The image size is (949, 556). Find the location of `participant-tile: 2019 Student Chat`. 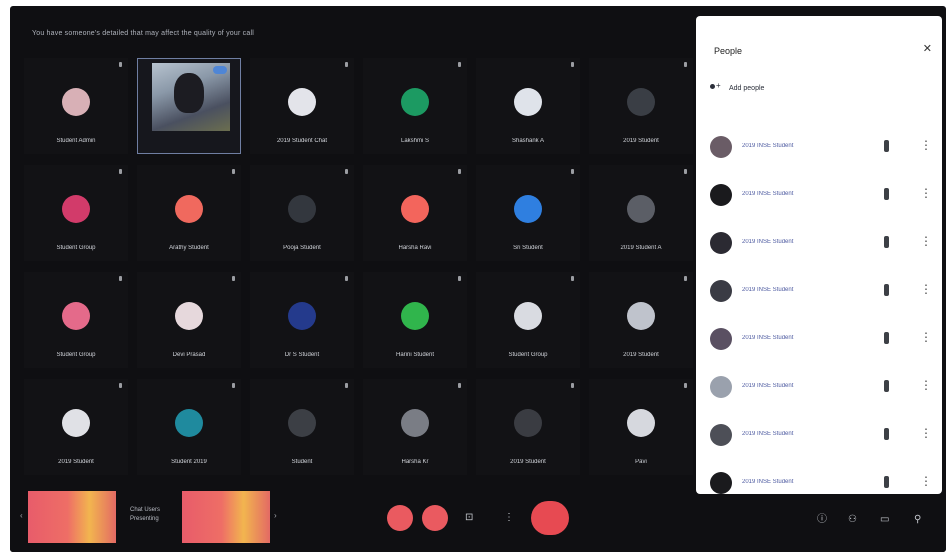

participant-tile: 2019 Student Chat is located at coordinates (302, 106).